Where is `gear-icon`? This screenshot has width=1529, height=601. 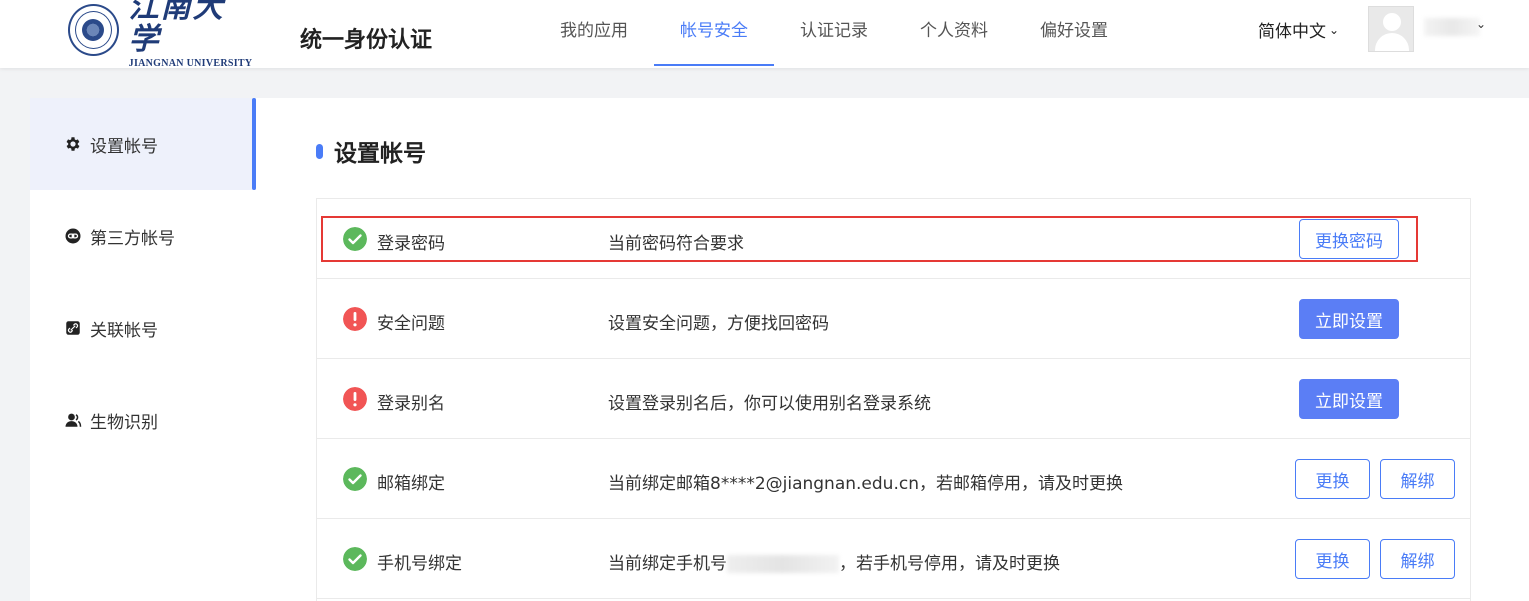 gear-icon is located at coordinates (73, 144).